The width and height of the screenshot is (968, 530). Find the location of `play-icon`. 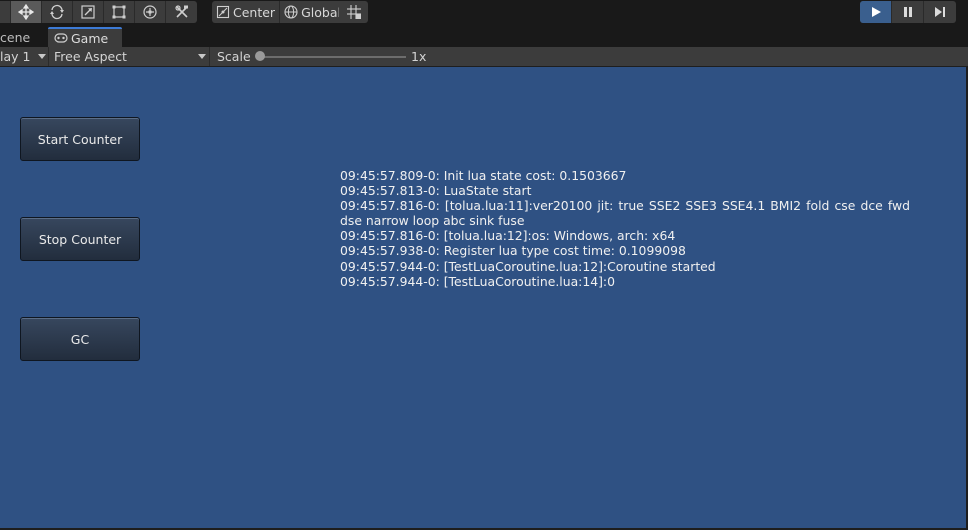

play-icon is located at coordinates (876, 12).